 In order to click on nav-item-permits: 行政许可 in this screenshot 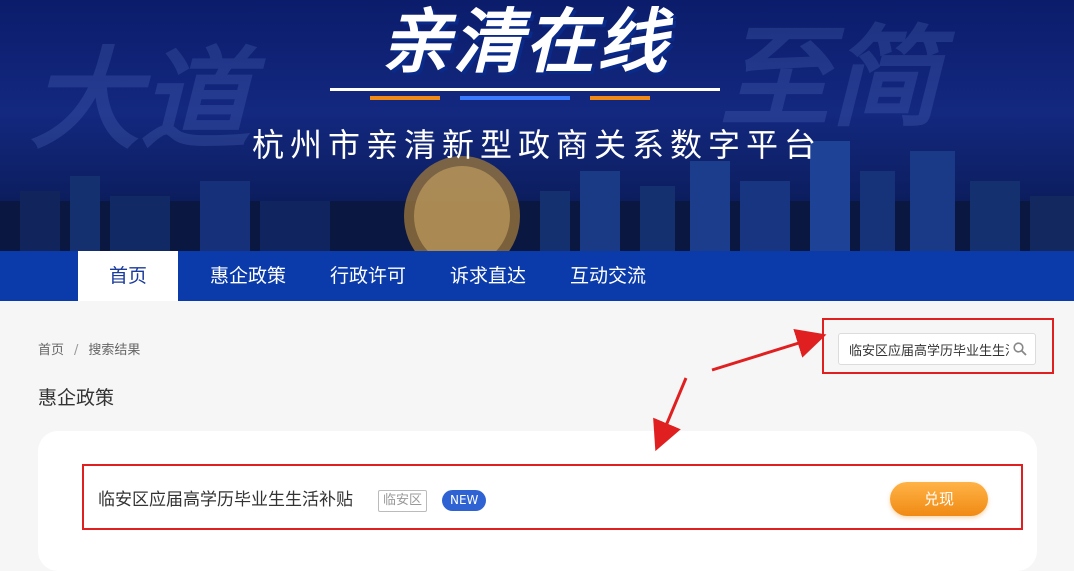, I will do `click(368, 276)`.